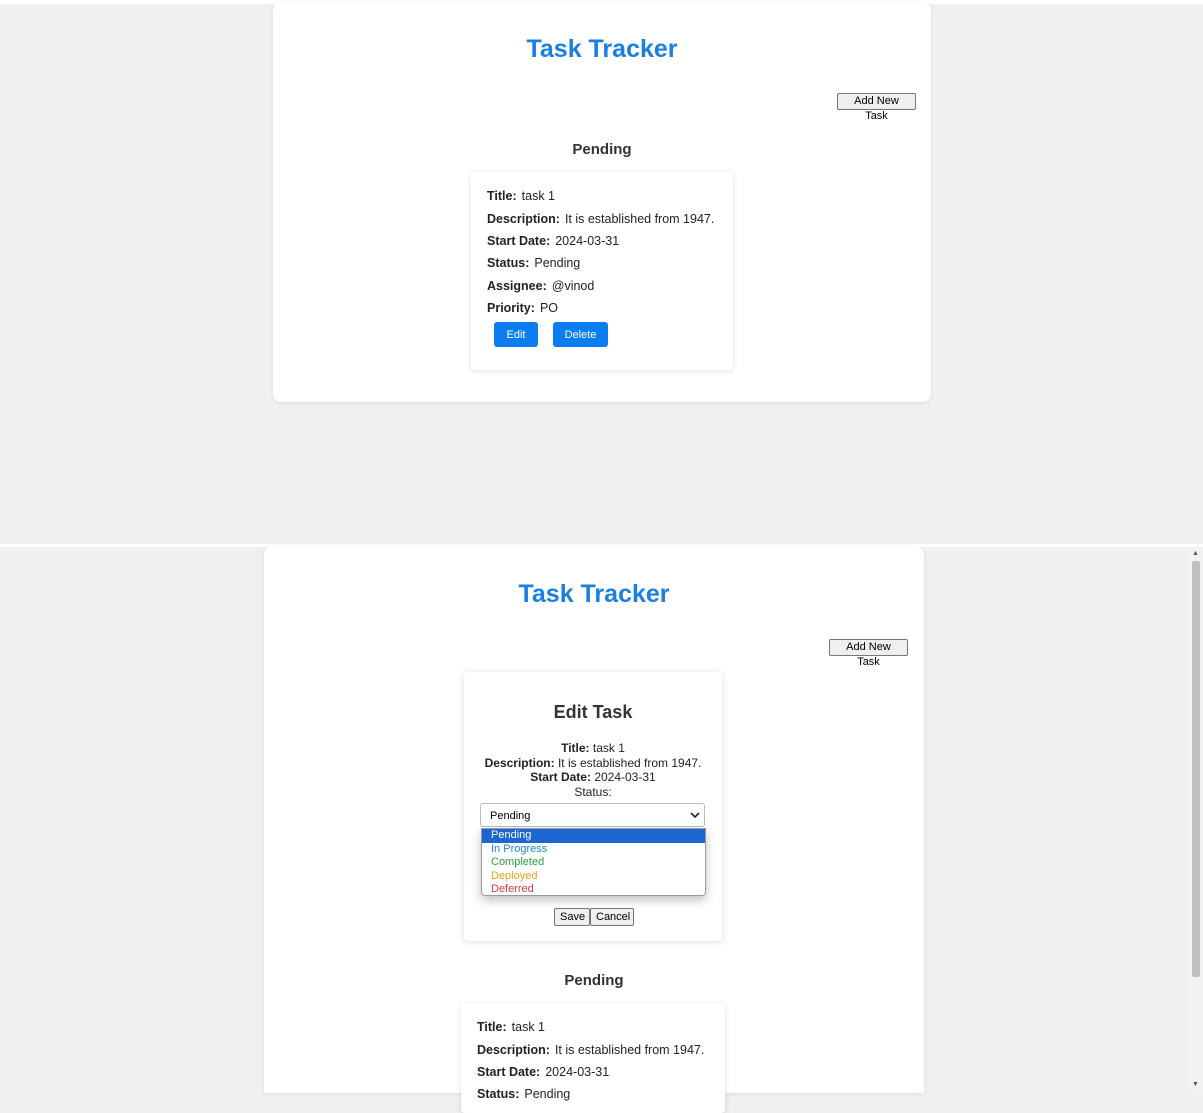 The image size is (1203, 1113). I want to click on status-option-deployed: Deployed, so click(593, 877).